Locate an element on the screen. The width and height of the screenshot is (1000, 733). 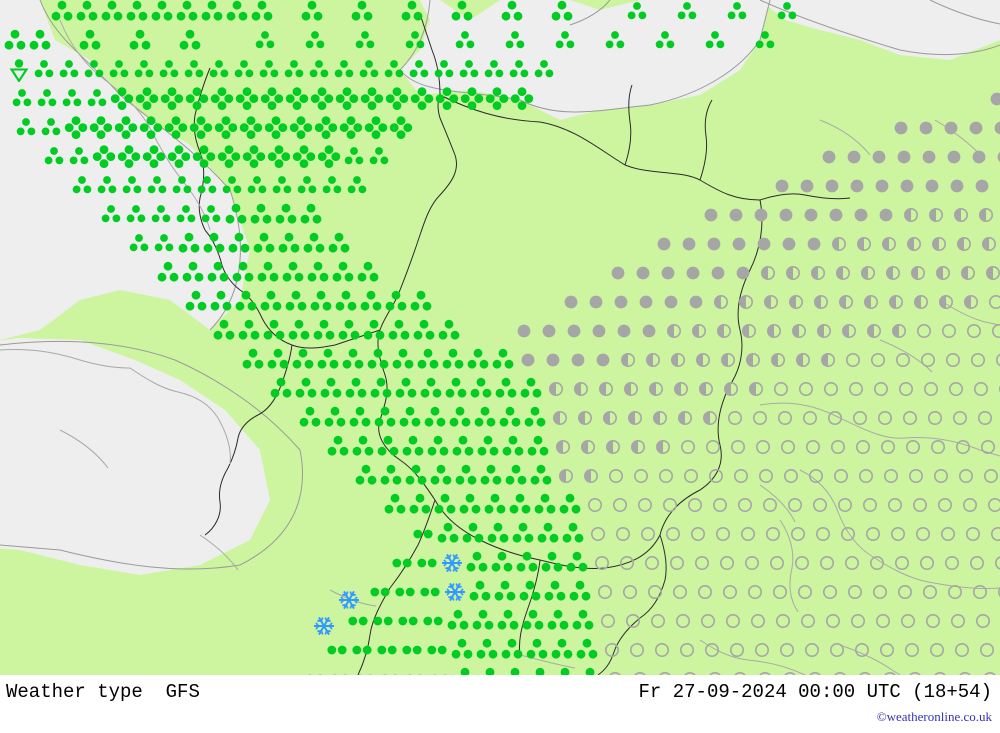
product-title: Weather type GFS is located at coordinates (103, 692).